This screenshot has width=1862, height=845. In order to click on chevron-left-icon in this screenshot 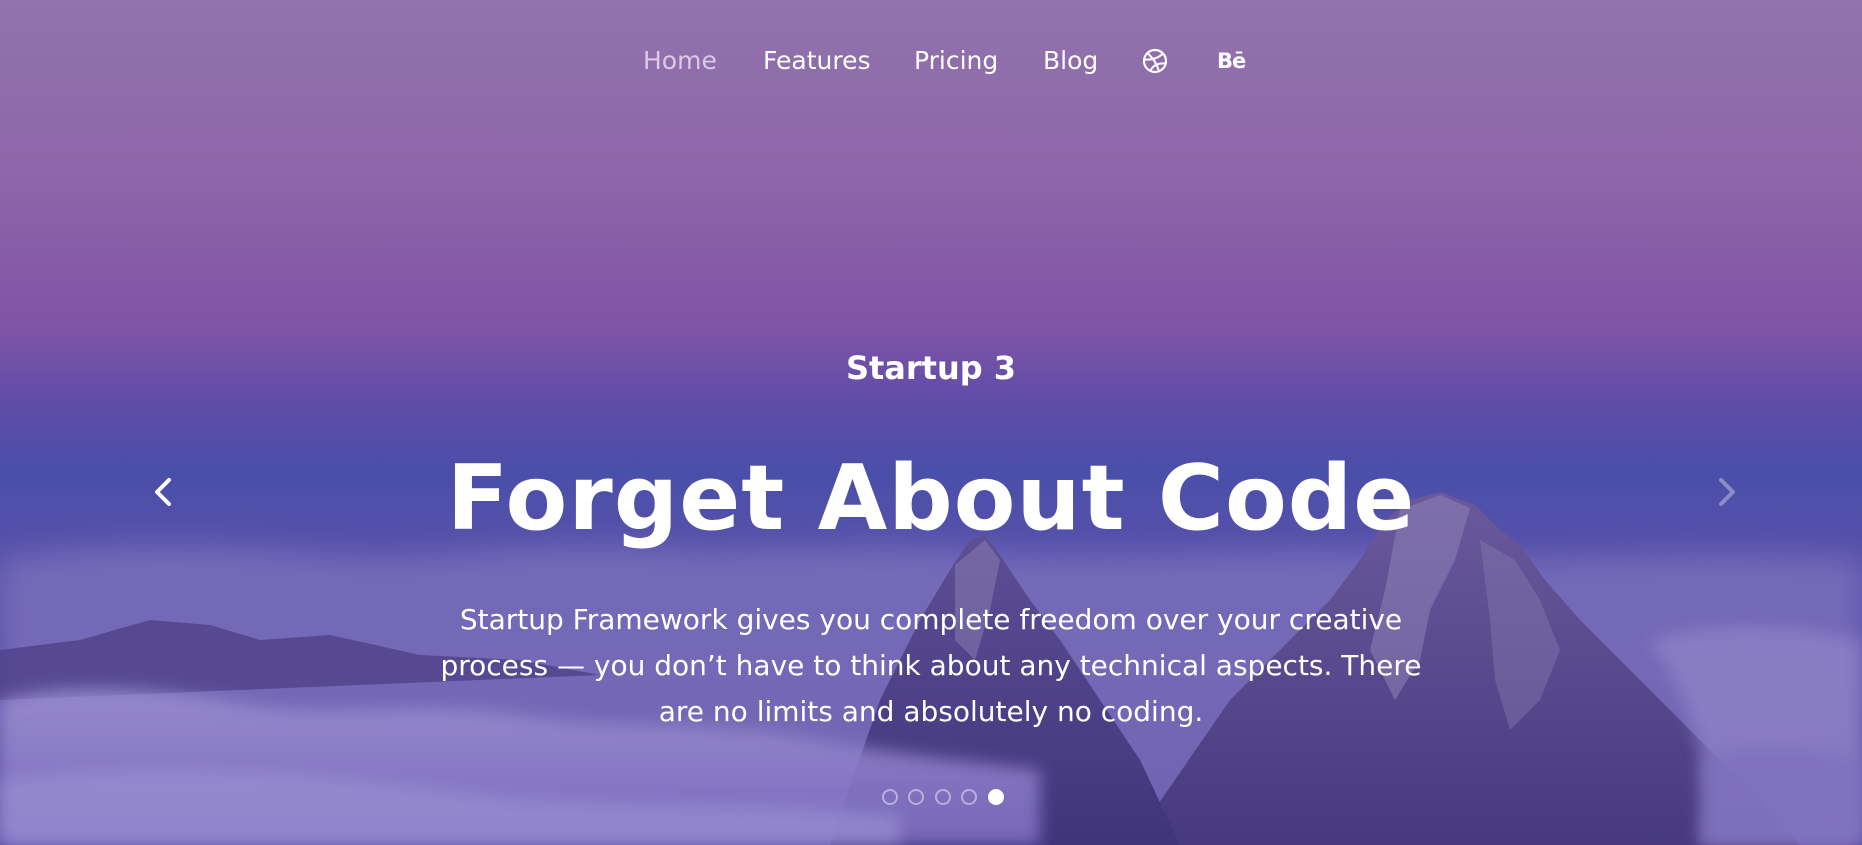, I will do `click(163, 492)`.